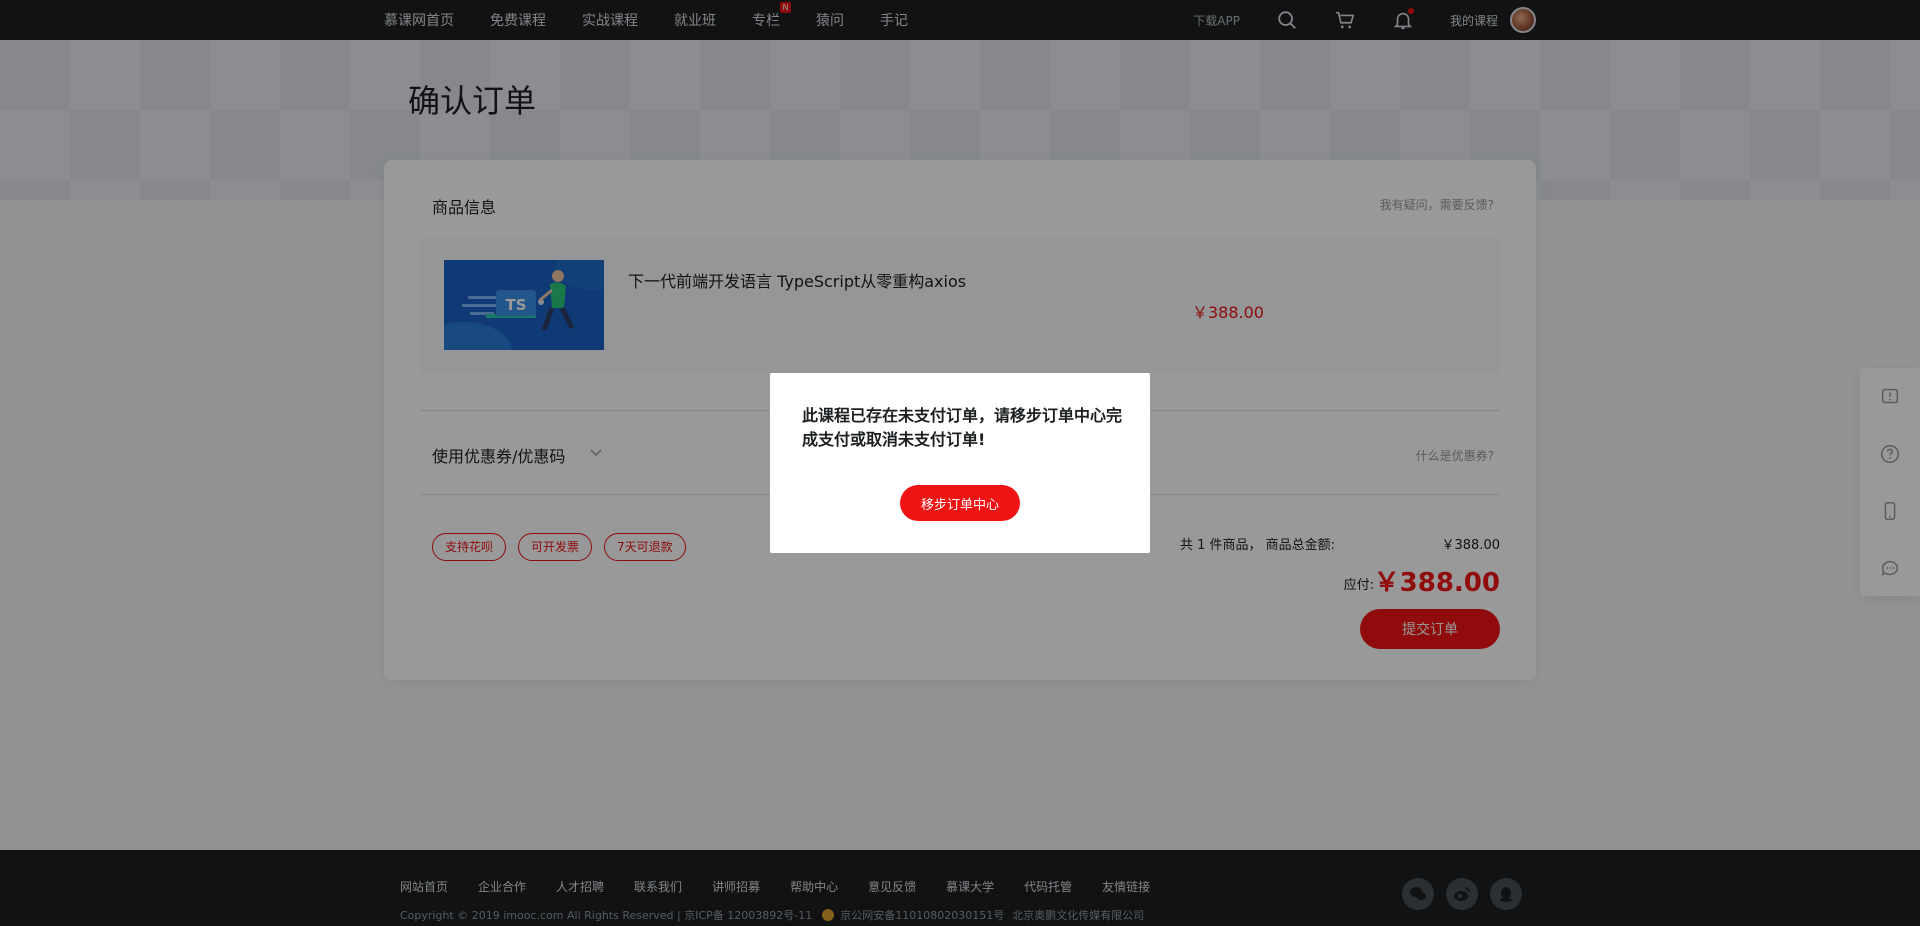  I want to click on go-to-order-center-button: 移步订单中心, so click(960, 503).